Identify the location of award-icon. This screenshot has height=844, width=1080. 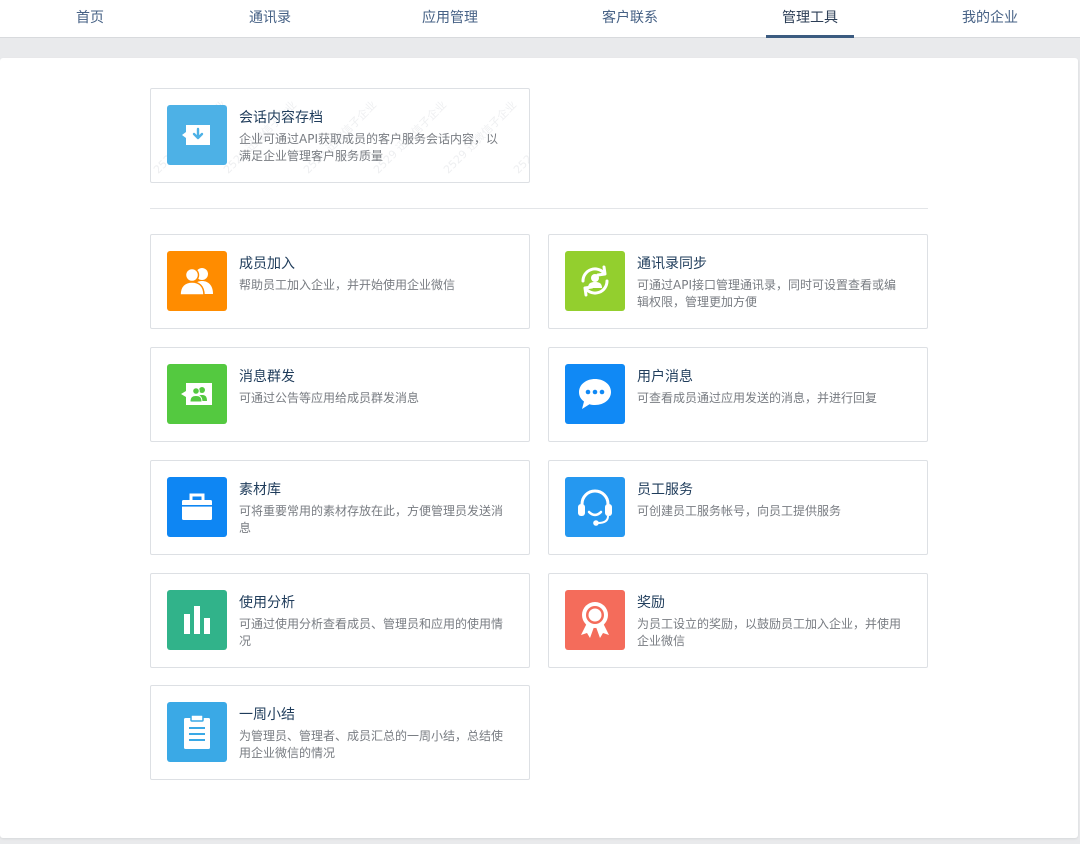
(595, 620).